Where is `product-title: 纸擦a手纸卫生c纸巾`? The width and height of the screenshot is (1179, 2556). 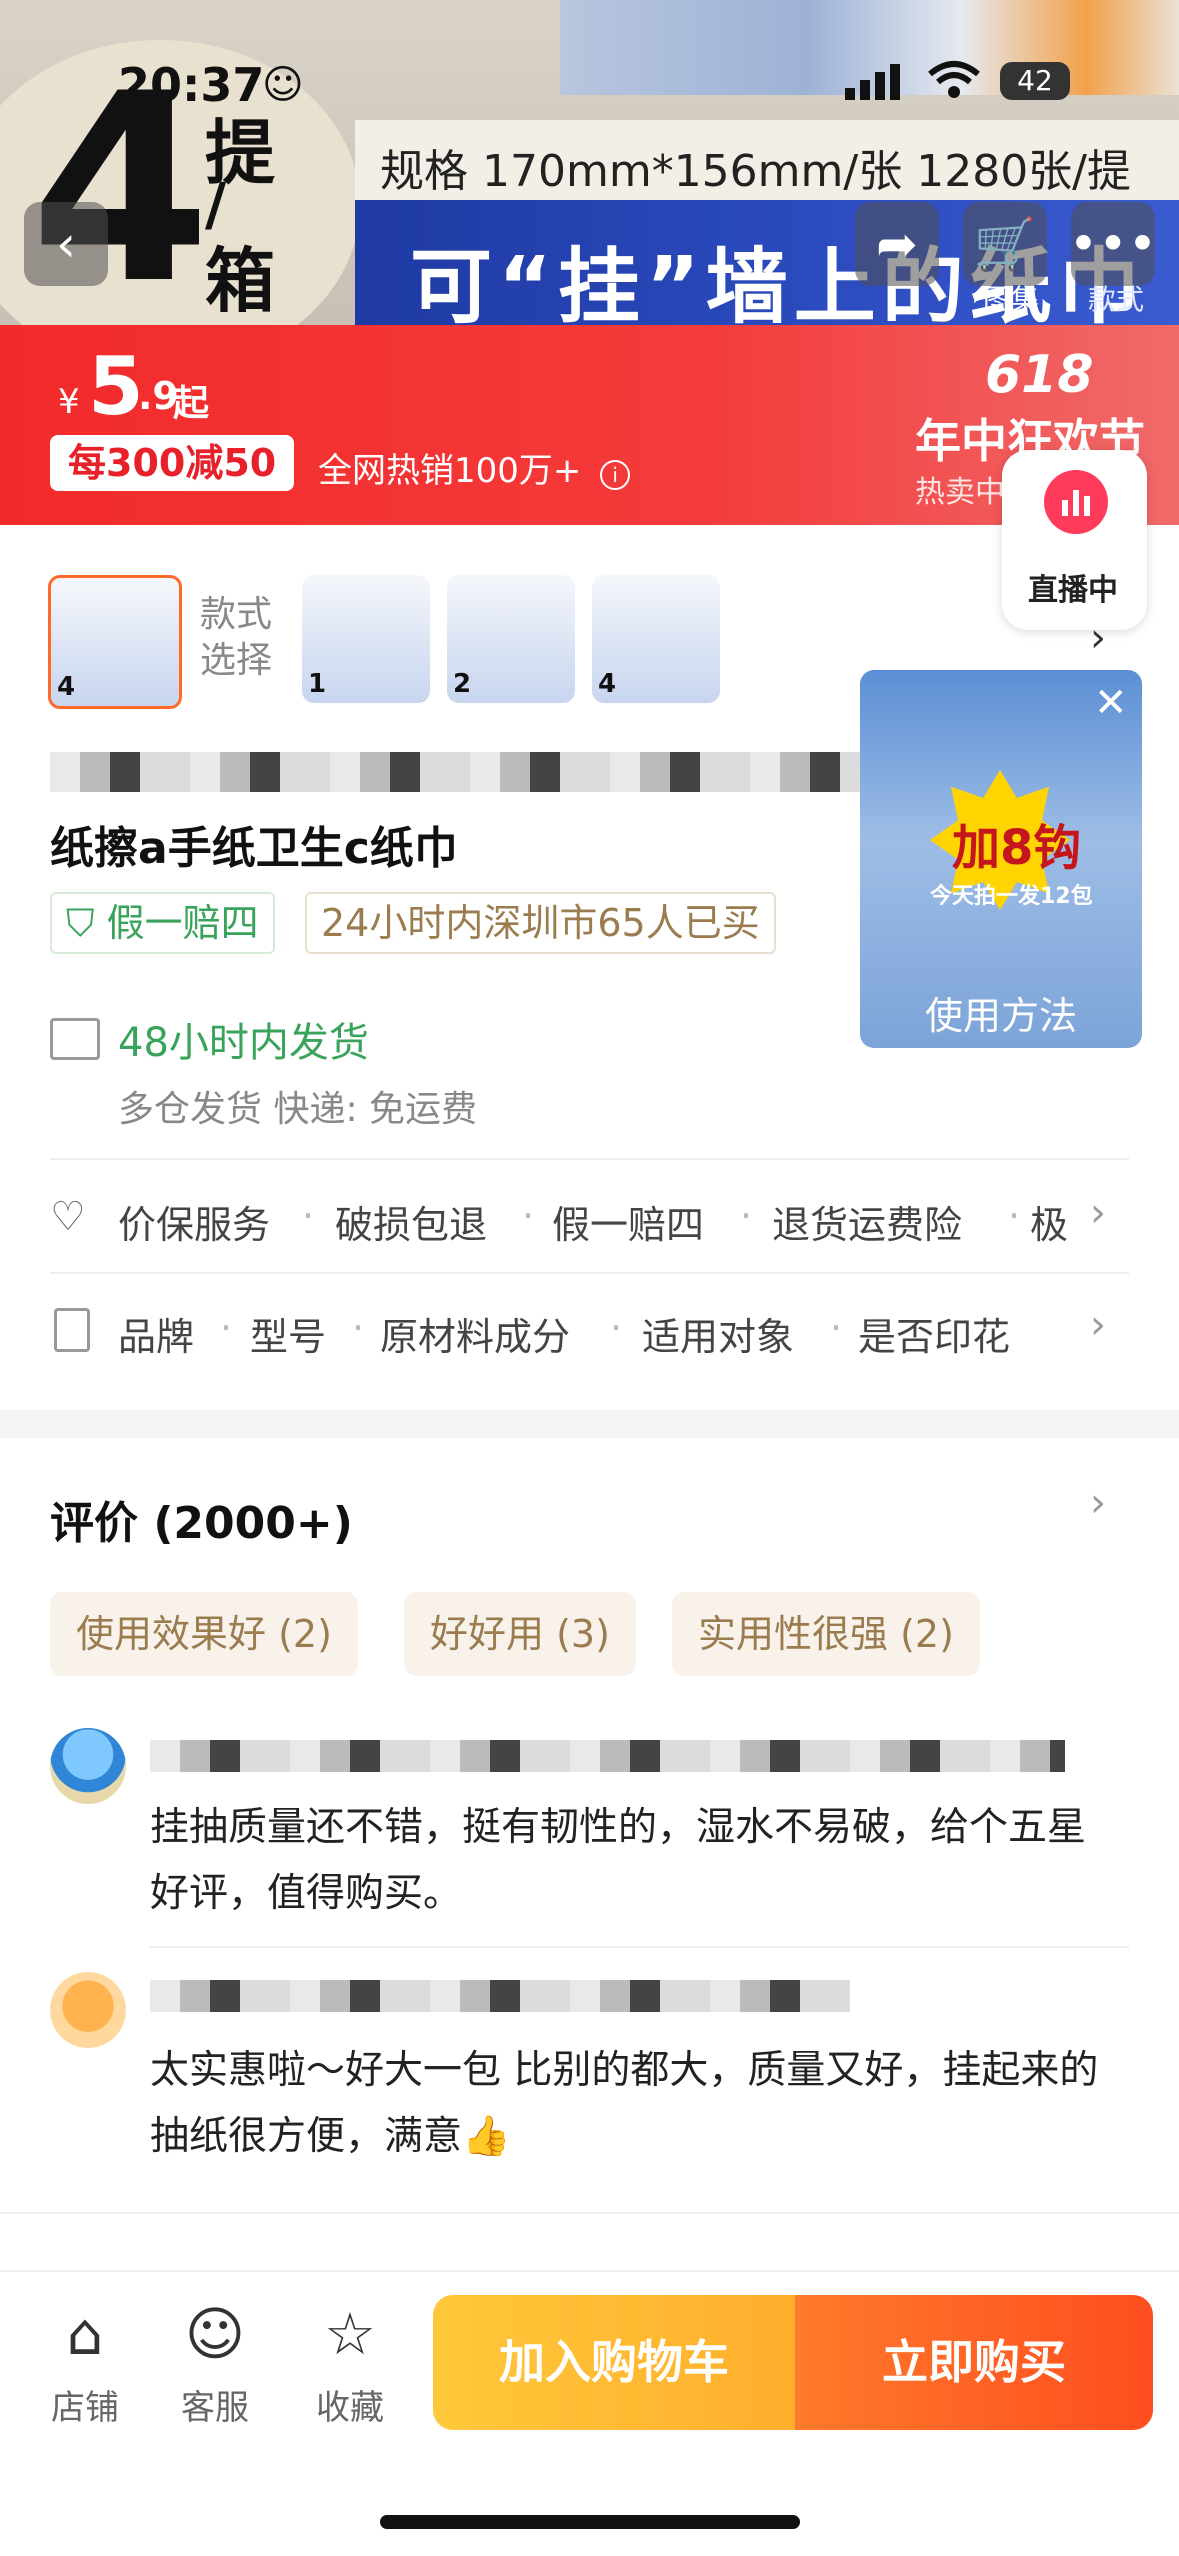
product-title: 纸擦a手纸卫生c纸巾 is located at coordinates (254, 848).